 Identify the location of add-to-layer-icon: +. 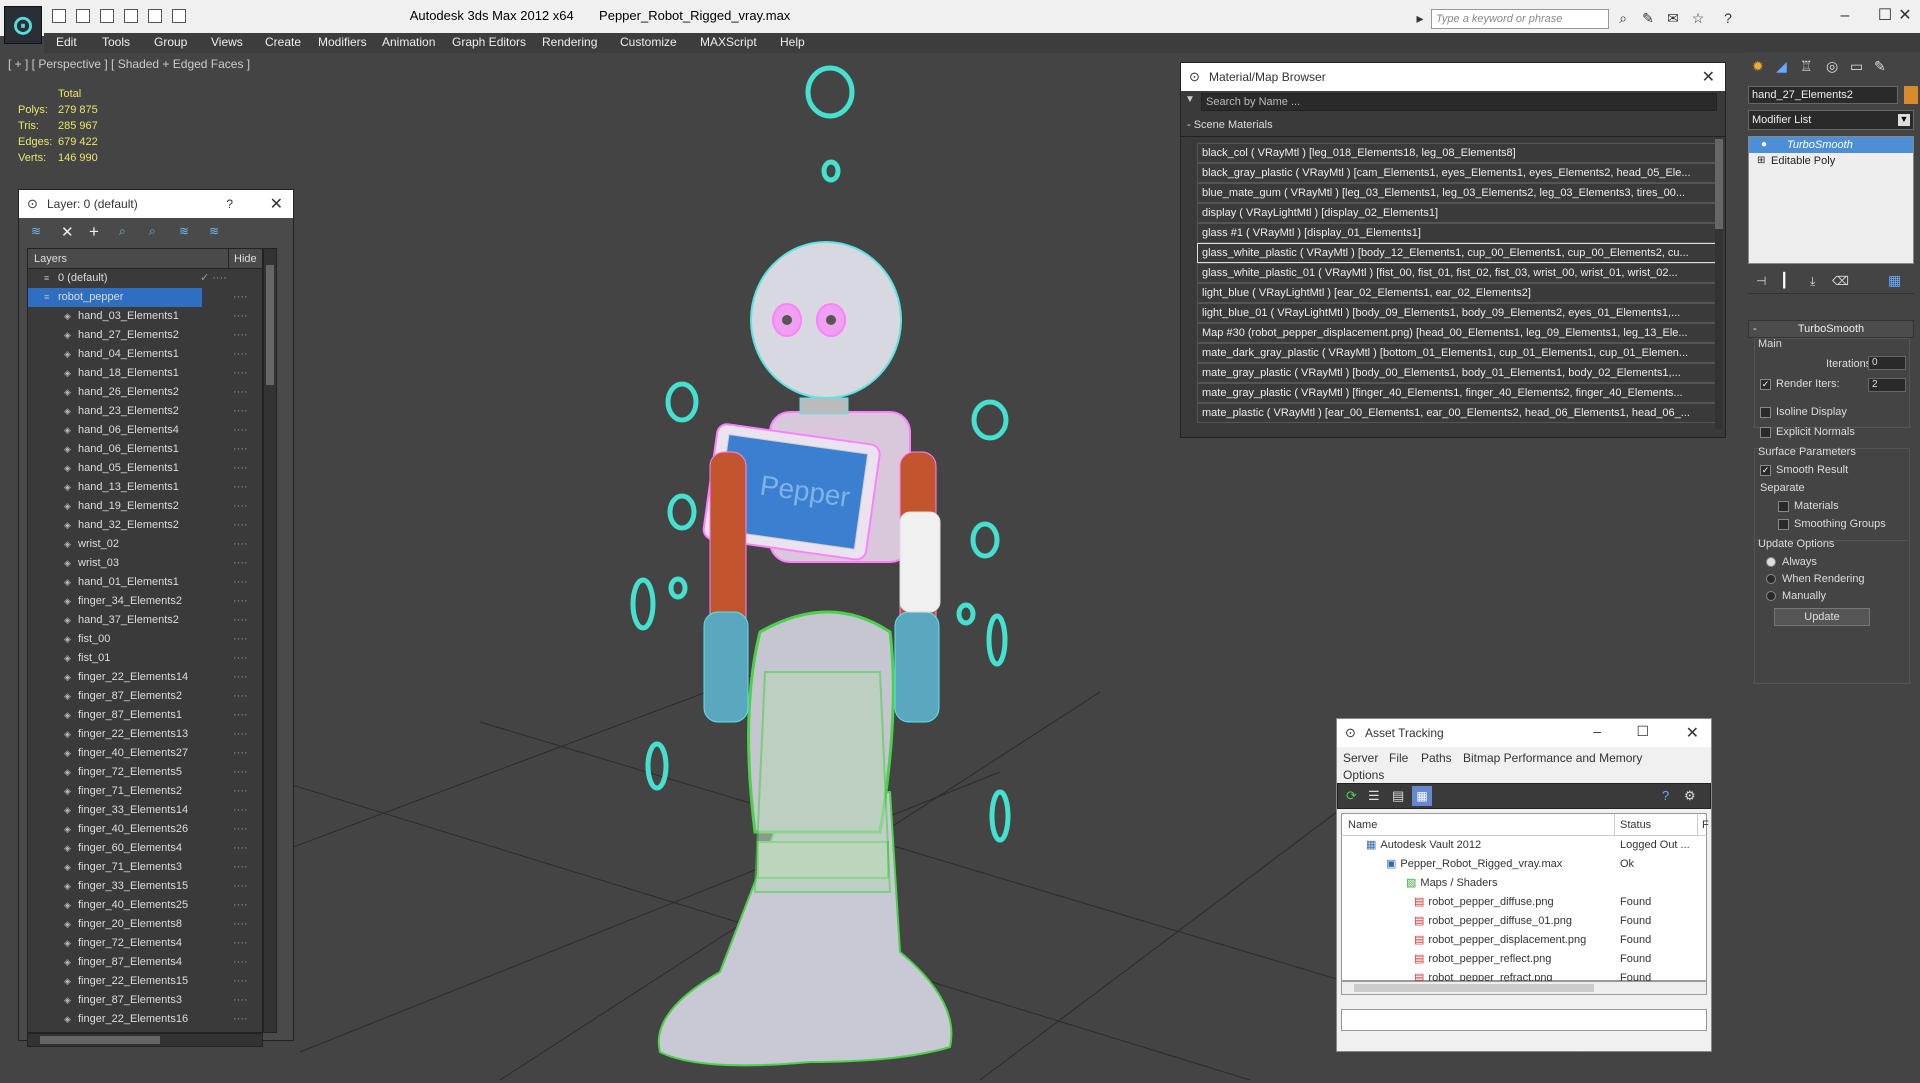
(94, 232).